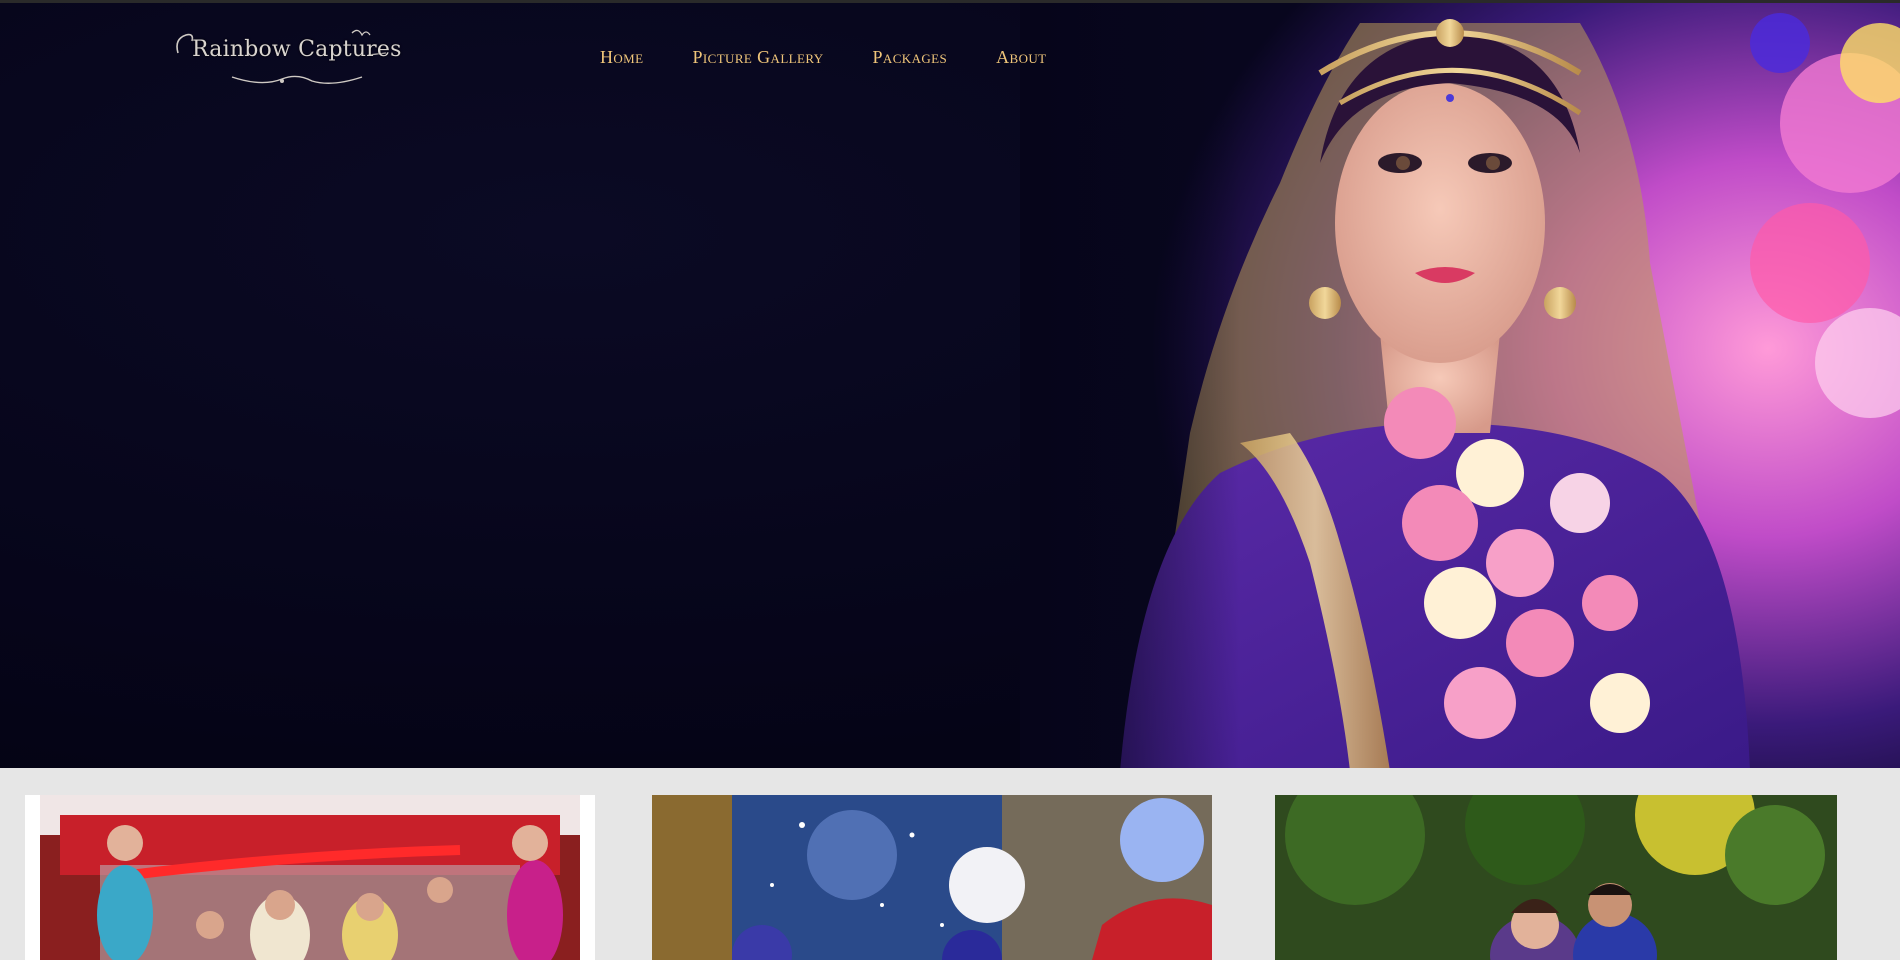  I want to click on hero-fade-overlay, so click(1130, 385).